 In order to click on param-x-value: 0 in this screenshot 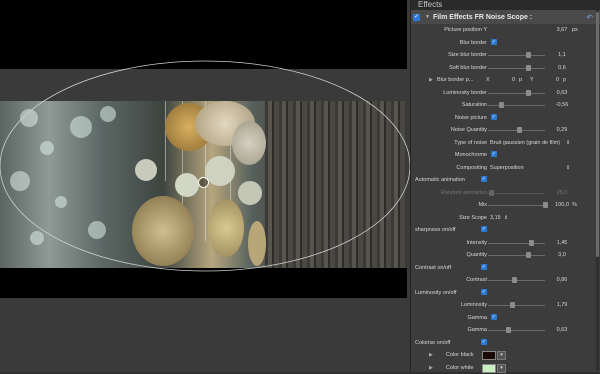, I will do `click(513, 80)`.